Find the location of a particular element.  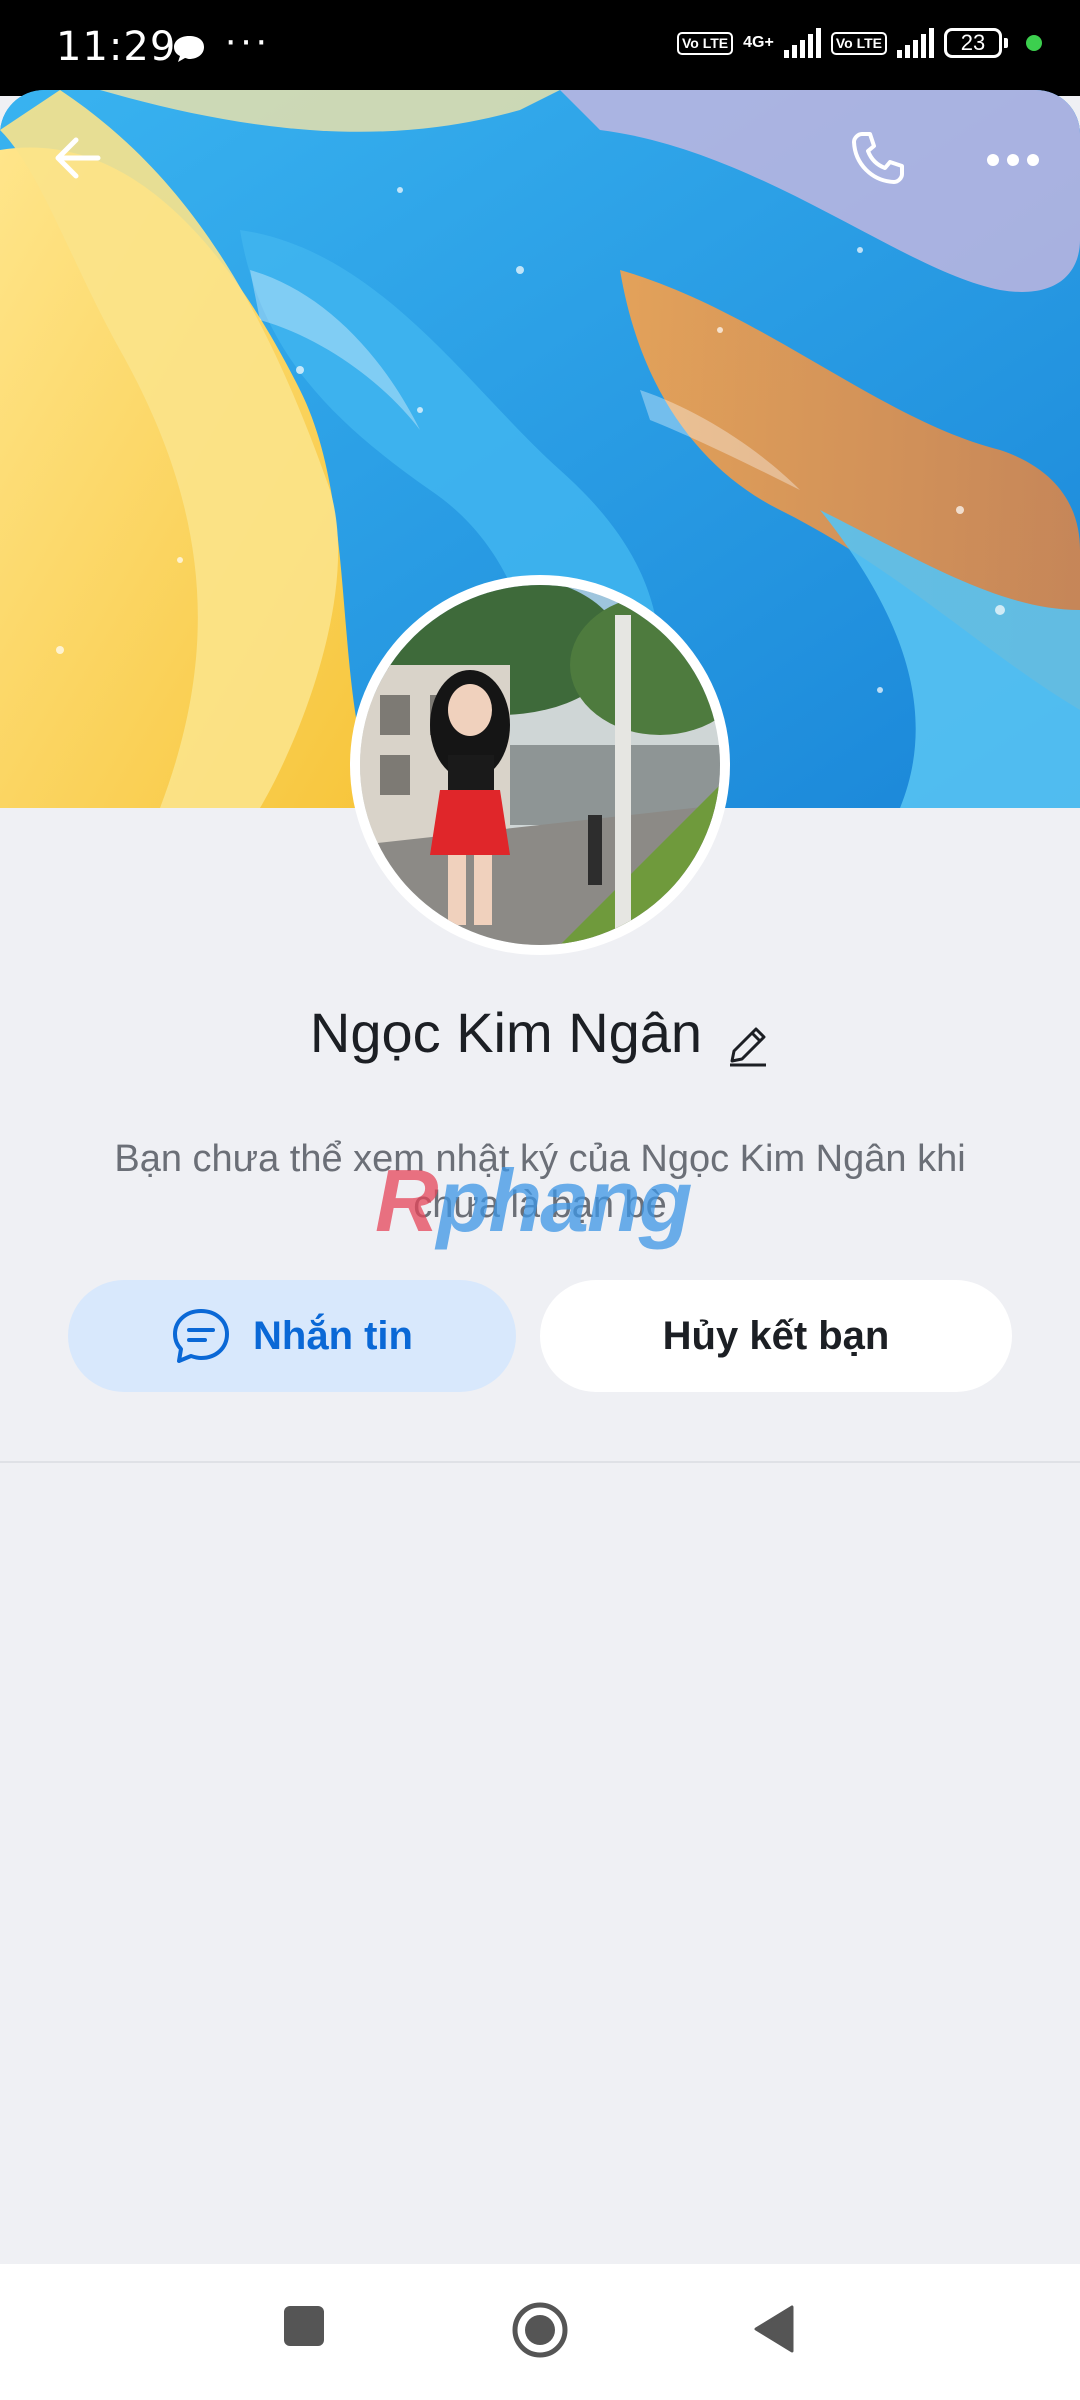

profile-name: Ngọc Kim Ngân is located at coordinates (506, 1032).